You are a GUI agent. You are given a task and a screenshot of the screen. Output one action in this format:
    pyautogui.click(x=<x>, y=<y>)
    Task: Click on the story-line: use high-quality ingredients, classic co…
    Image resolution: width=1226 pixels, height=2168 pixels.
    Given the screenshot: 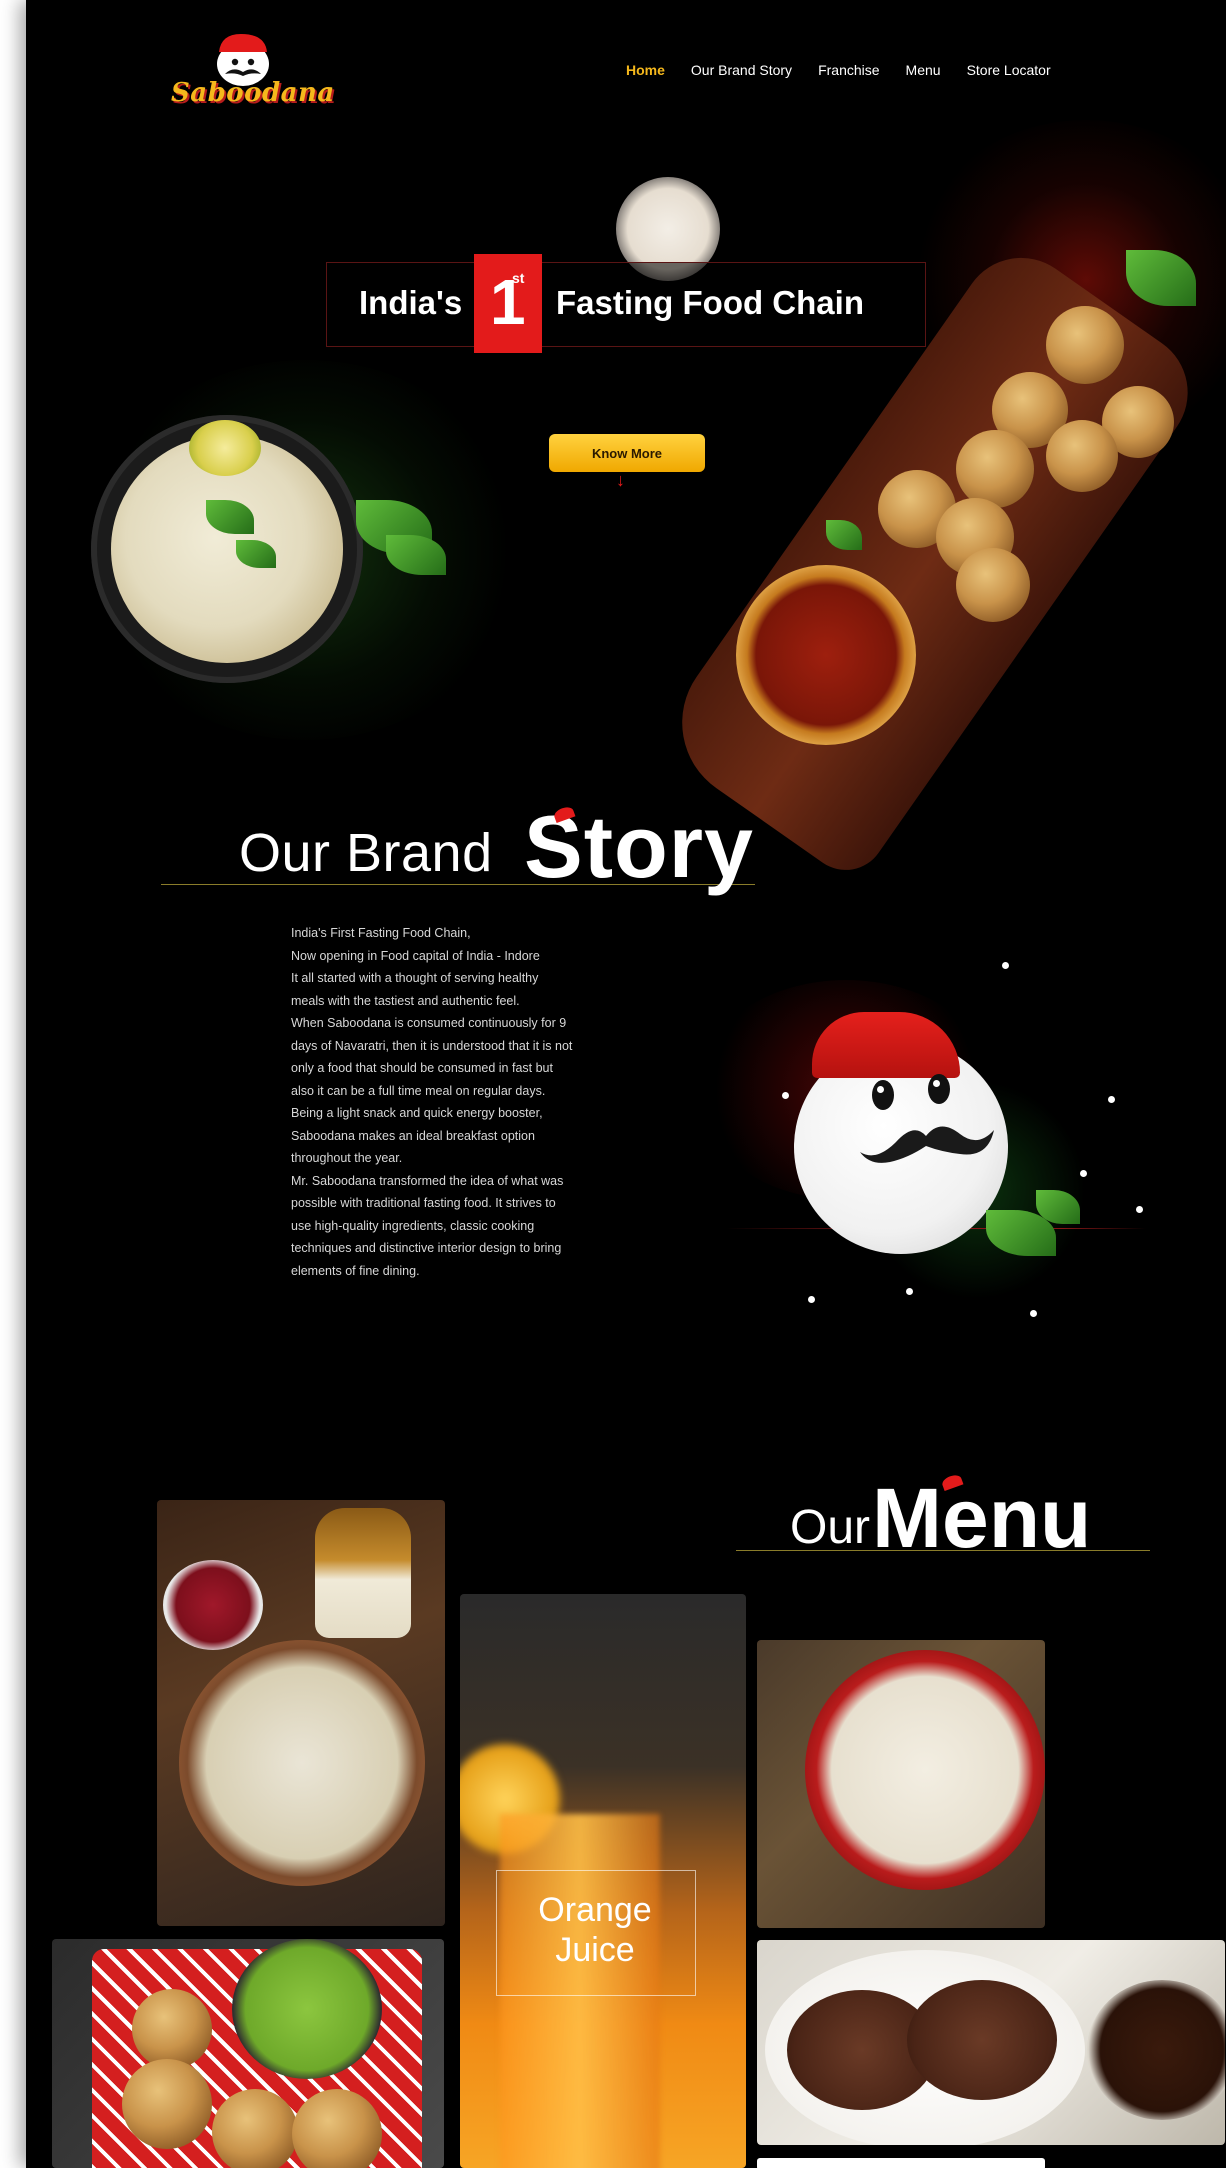 What is the action you would take?
    pyautogui.click(x=413, y=1225)
    